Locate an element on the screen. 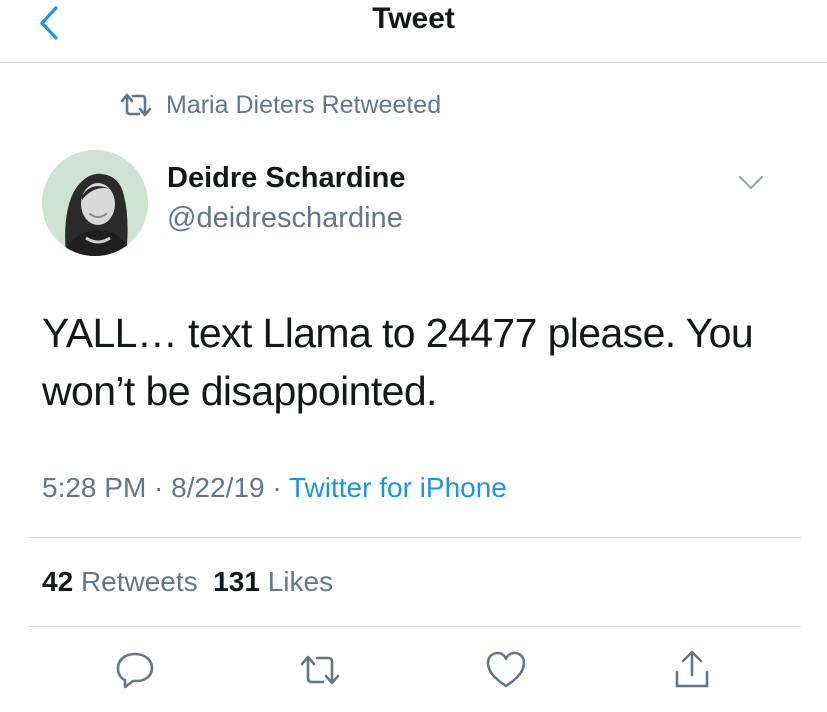 The image size is (827, 712). reply-icon is located at coordinates (135, 670).